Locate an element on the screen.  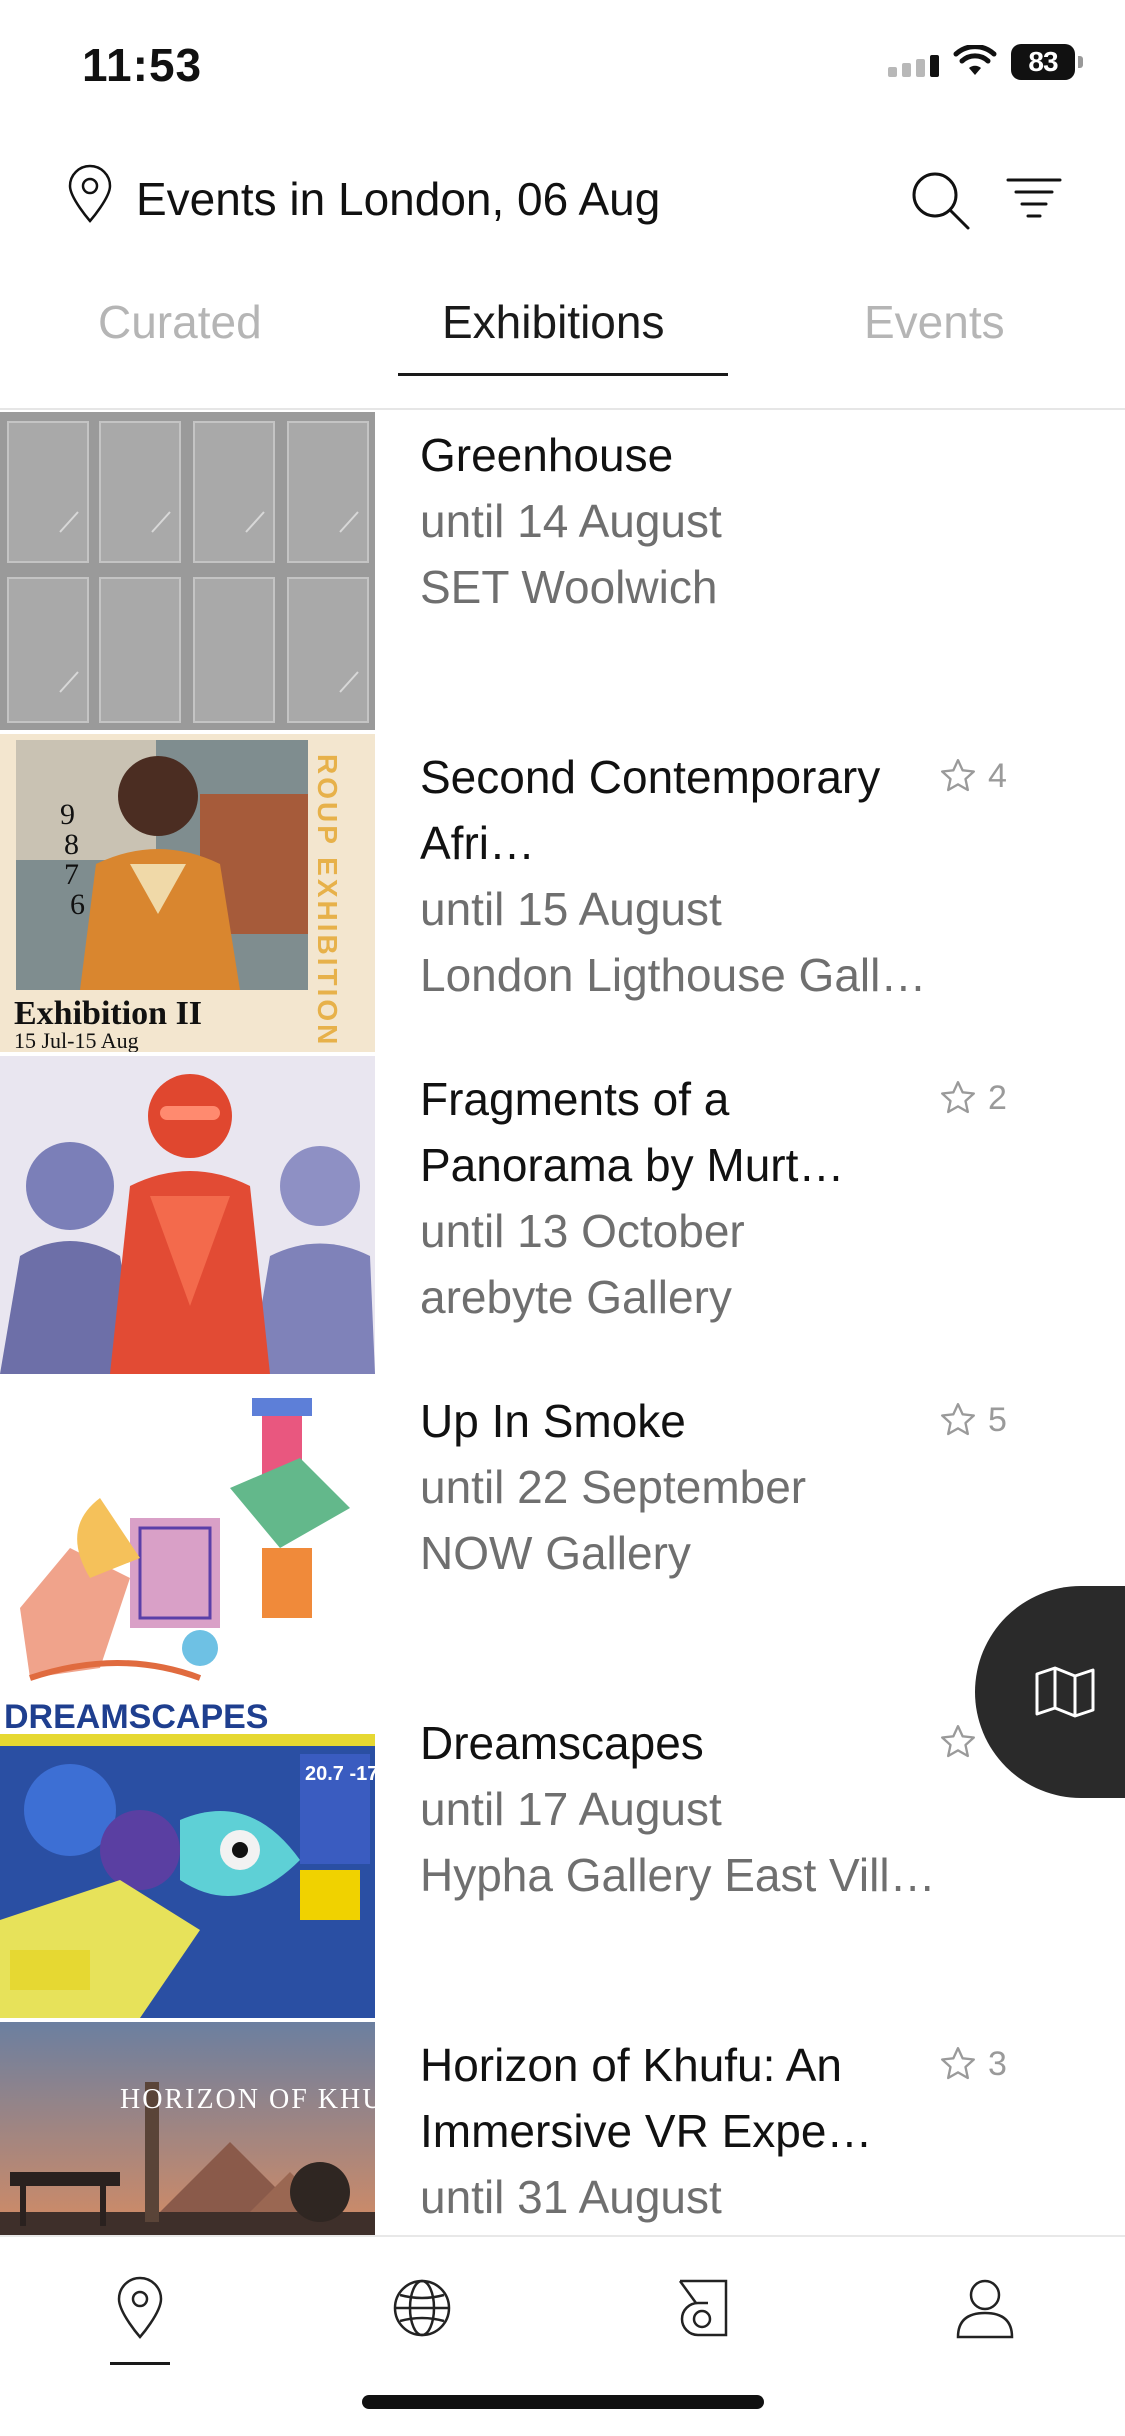
exhibition-title: Greenhouse is located at coordinates (547, 455).